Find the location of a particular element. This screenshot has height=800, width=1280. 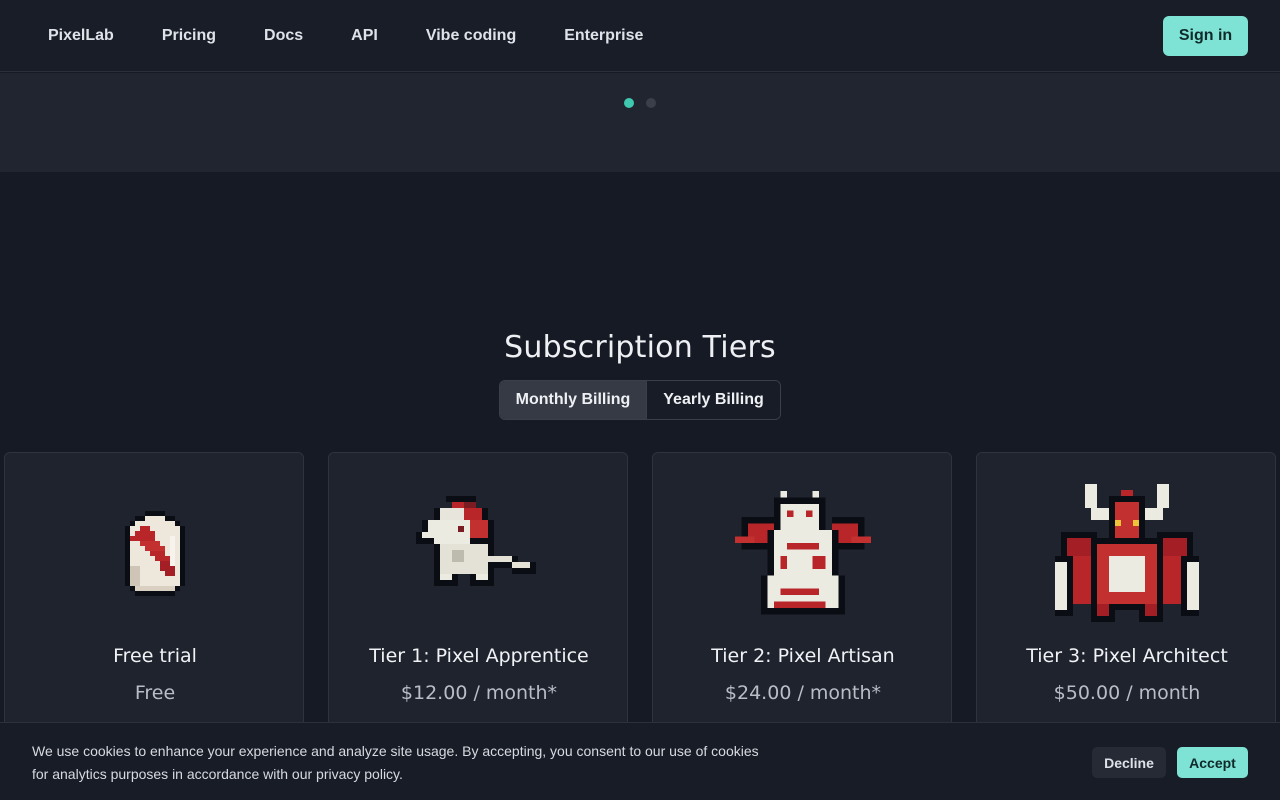

billing-toggle: Monthly Billing Yearly Billing is located at coordinates (640, 400).